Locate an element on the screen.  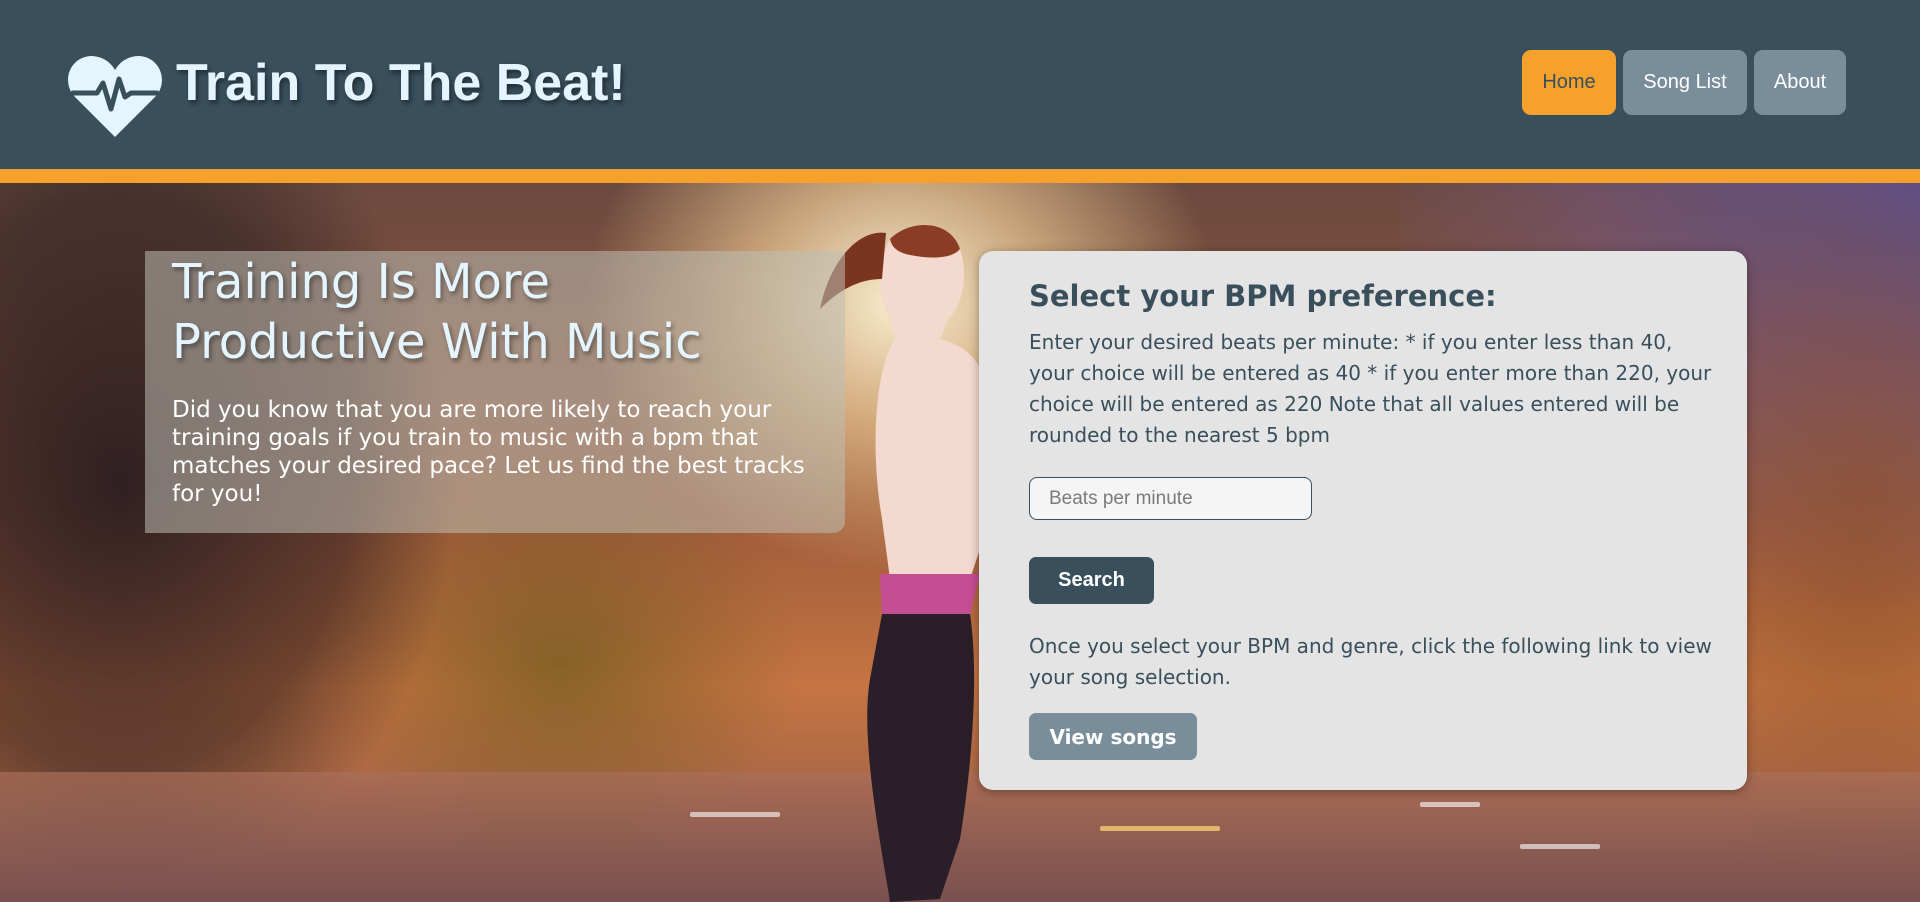
heart-pulse-icon is located at coordinates (115, 96).